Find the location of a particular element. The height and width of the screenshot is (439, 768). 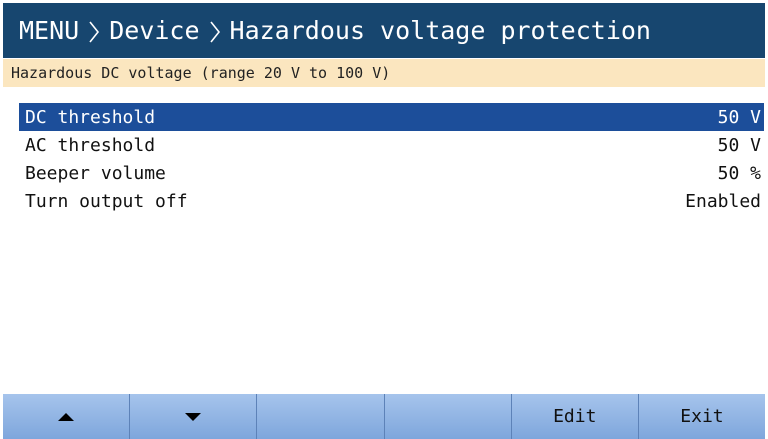

list-item-label: Turn output off is located at coordinates (106, 201).